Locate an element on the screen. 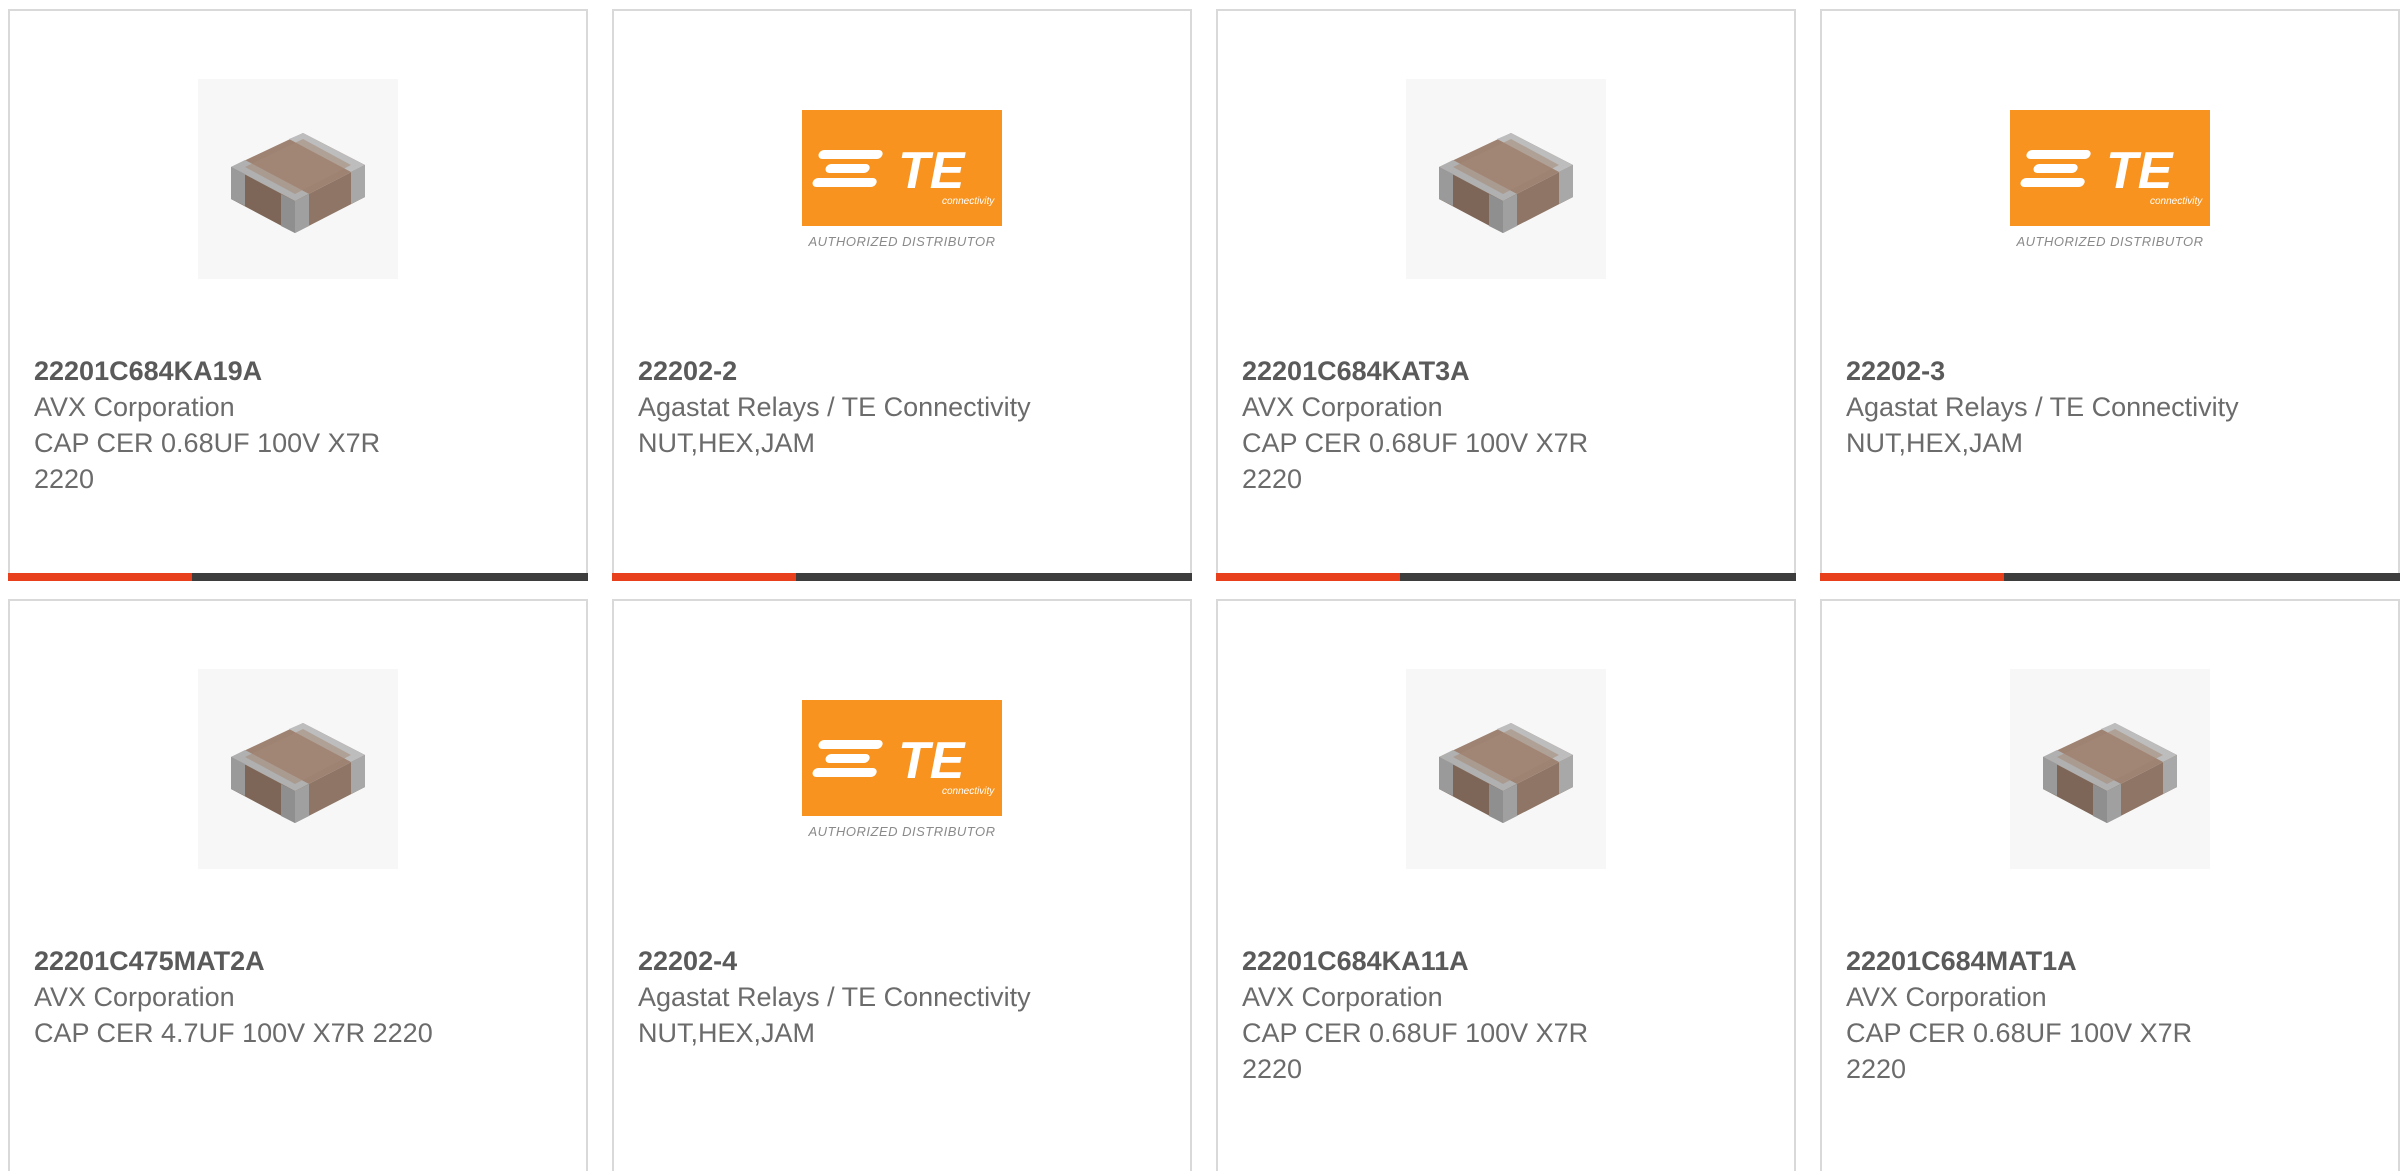  part-number-link: 22202-3 is located at coordinates (2056, 371).